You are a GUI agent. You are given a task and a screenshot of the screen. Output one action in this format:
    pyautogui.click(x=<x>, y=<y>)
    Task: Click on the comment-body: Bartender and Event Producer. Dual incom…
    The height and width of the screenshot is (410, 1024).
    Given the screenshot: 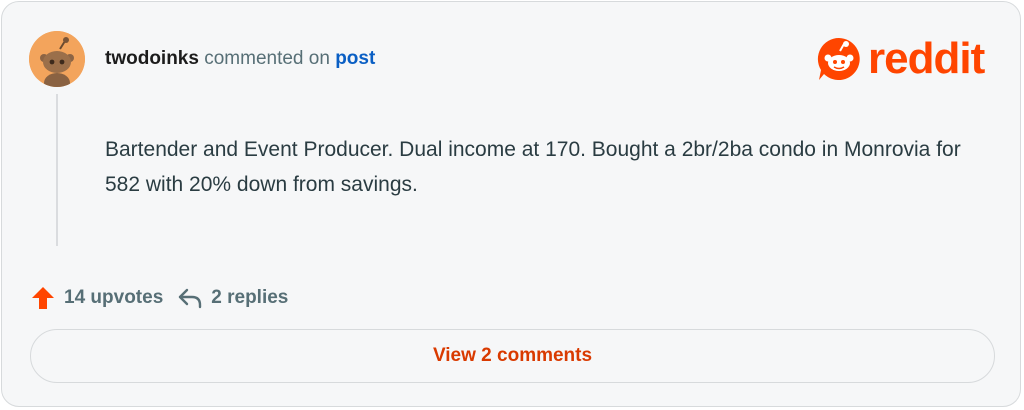 What is the action you would take?
    pyautogui.click(x=533, y=167)
    